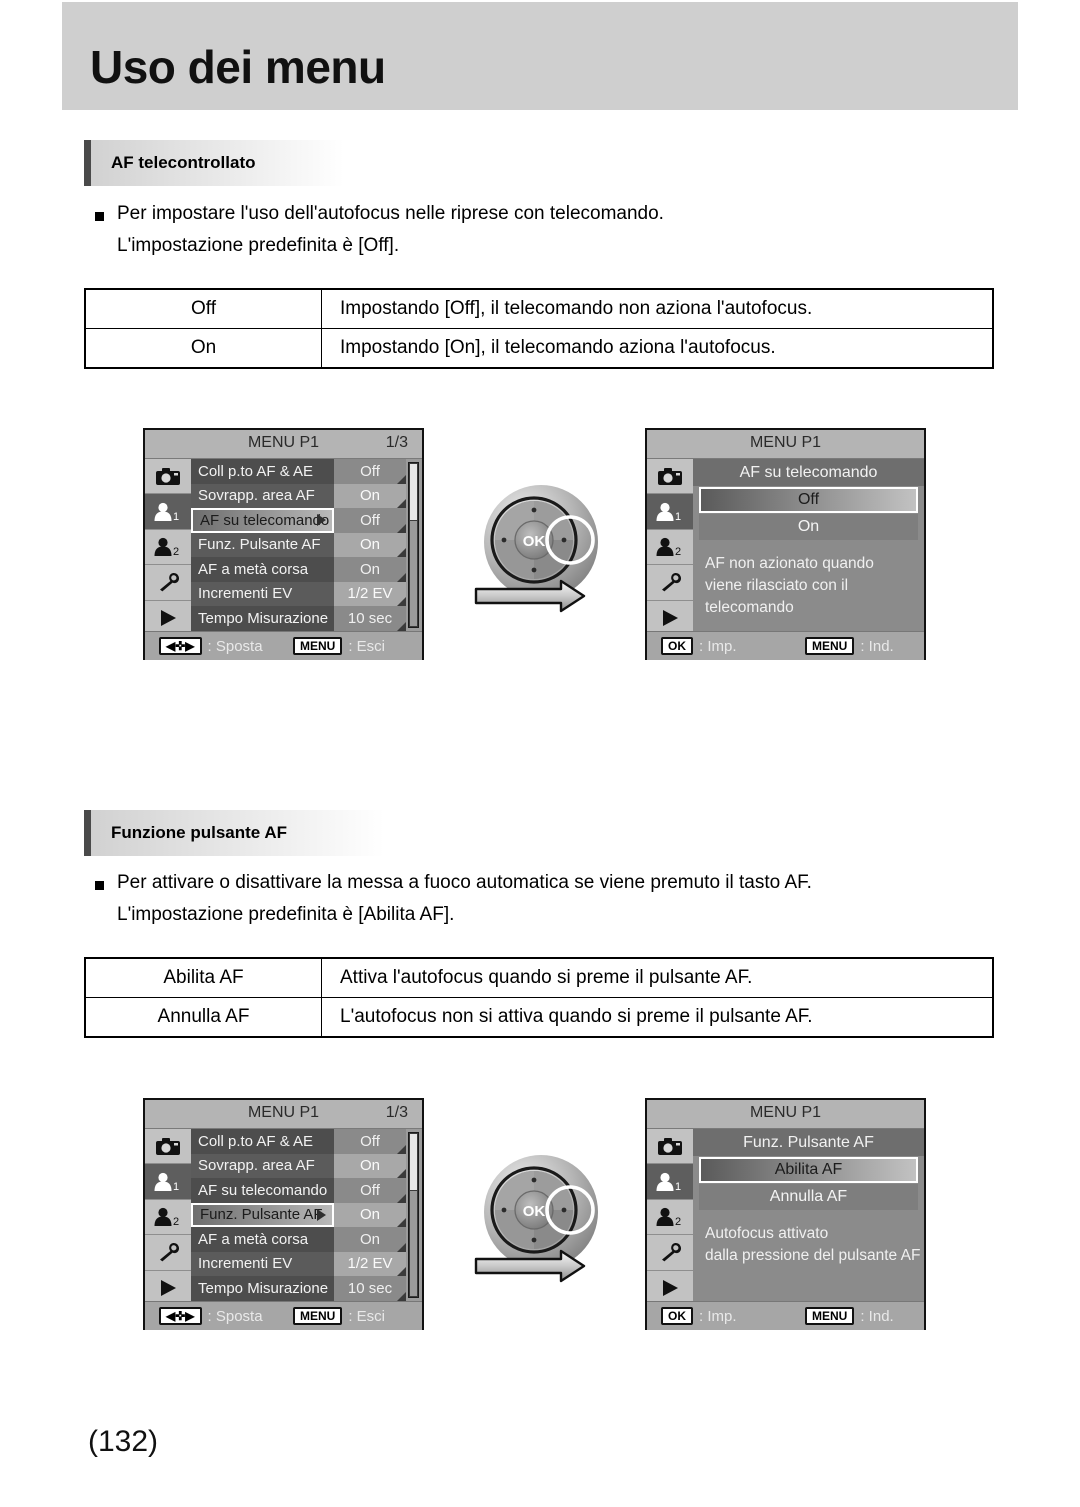  I want to click on menu-row-selected: AF su telecomando Off, so click(298, 520).